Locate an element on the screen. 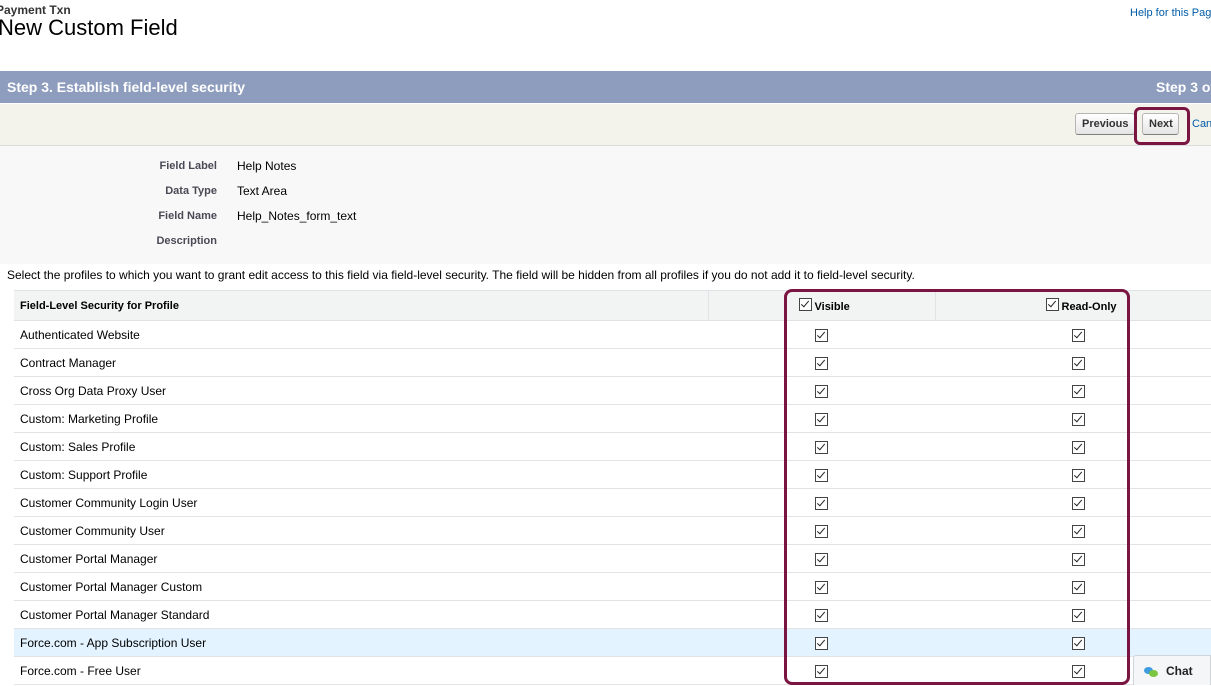 The width and height of the screenshot is (1211, 686). table-row: Customer Portal Manager is located at coordinates (612, 558).